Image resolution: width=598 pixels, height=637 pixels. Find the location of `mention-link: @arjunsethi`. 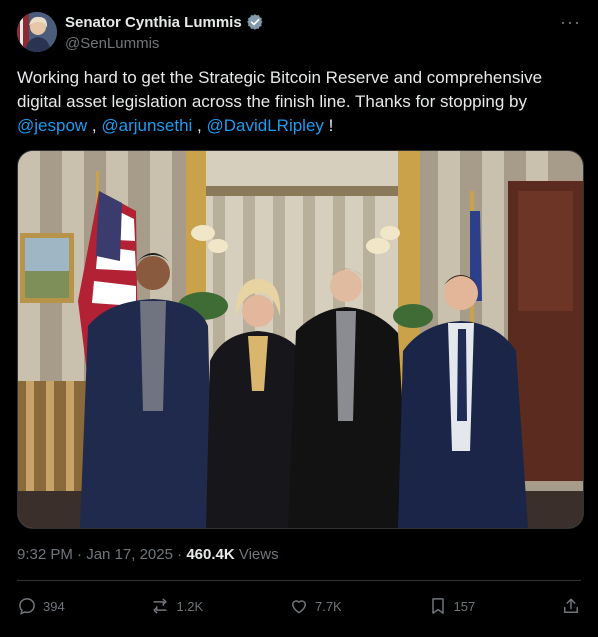

mention-link: @arjunsethi is located at coordinates (146, 125).